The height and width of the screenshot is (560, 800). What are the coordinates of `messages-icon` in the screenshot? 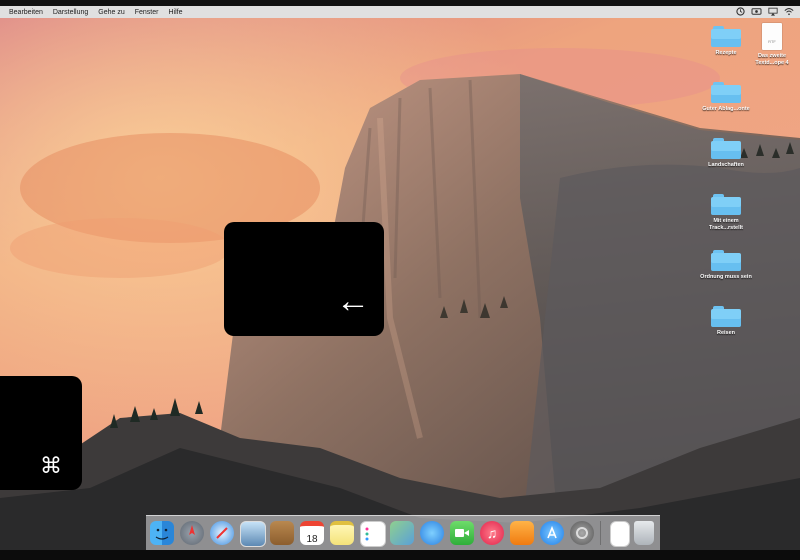 It's located at (432, 533).